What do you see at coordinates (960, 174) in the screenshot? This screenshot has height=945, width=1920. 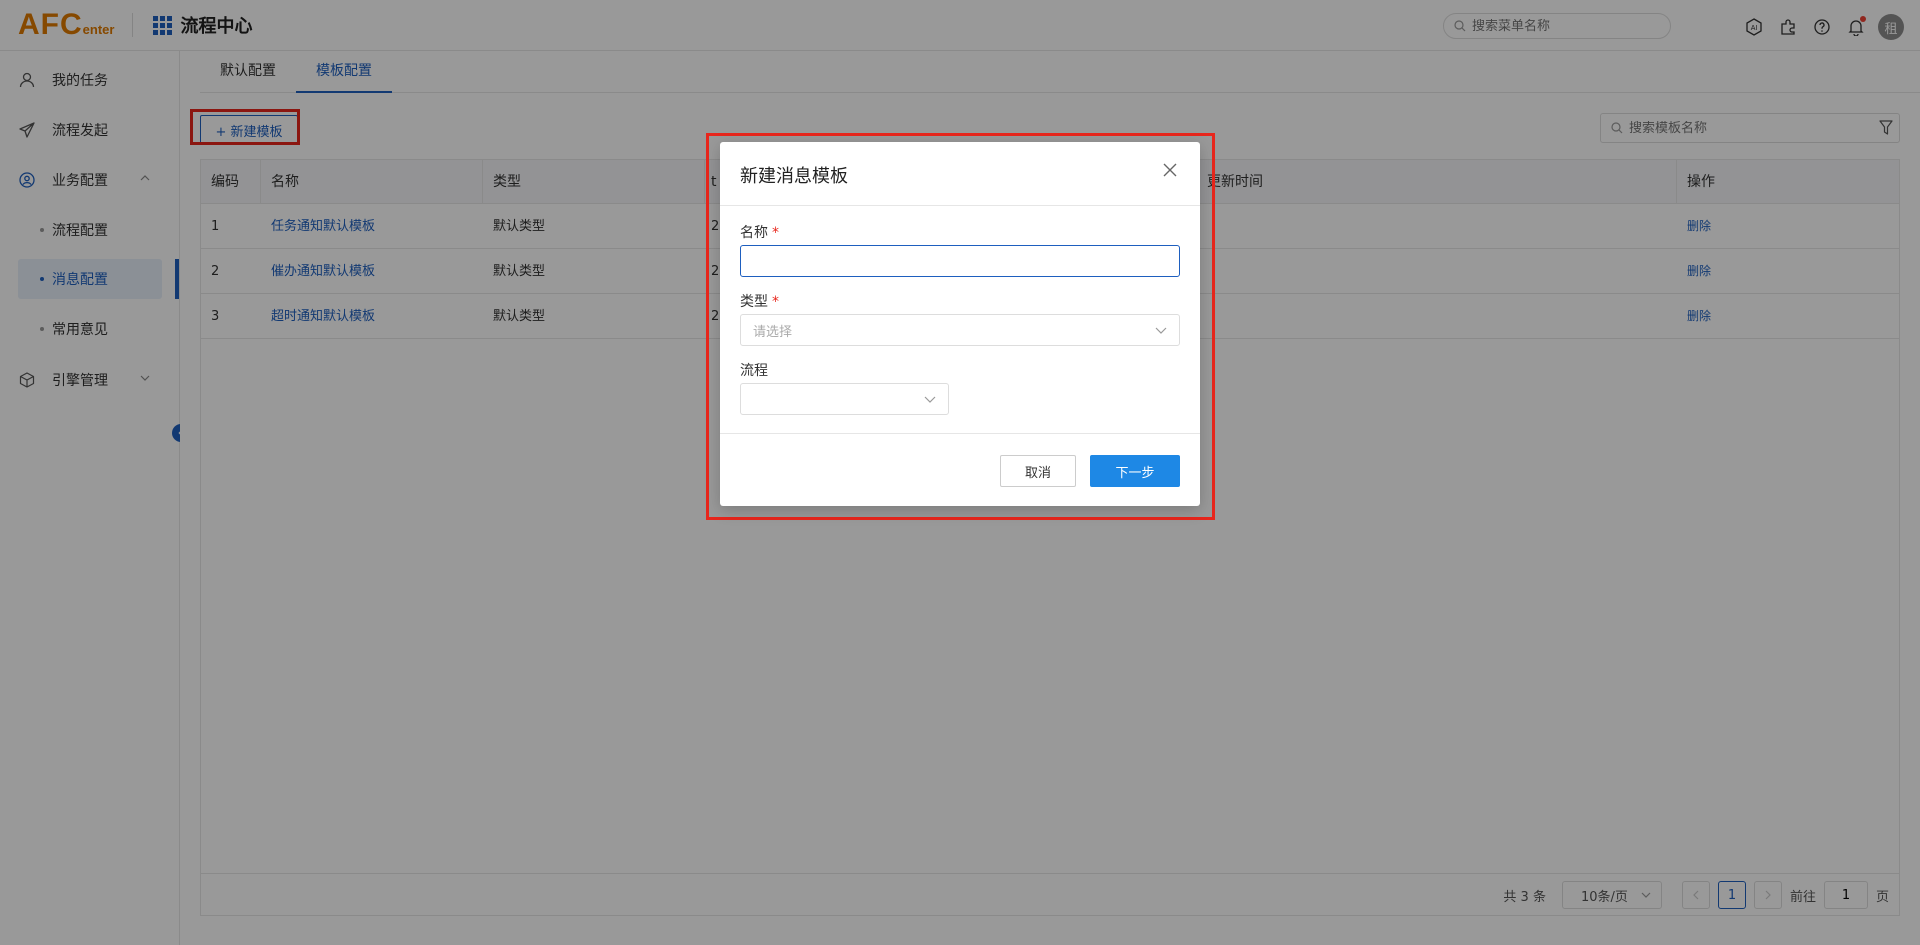 I see `dialog-header: 新建消息模板` at bounding box center [960, 174].